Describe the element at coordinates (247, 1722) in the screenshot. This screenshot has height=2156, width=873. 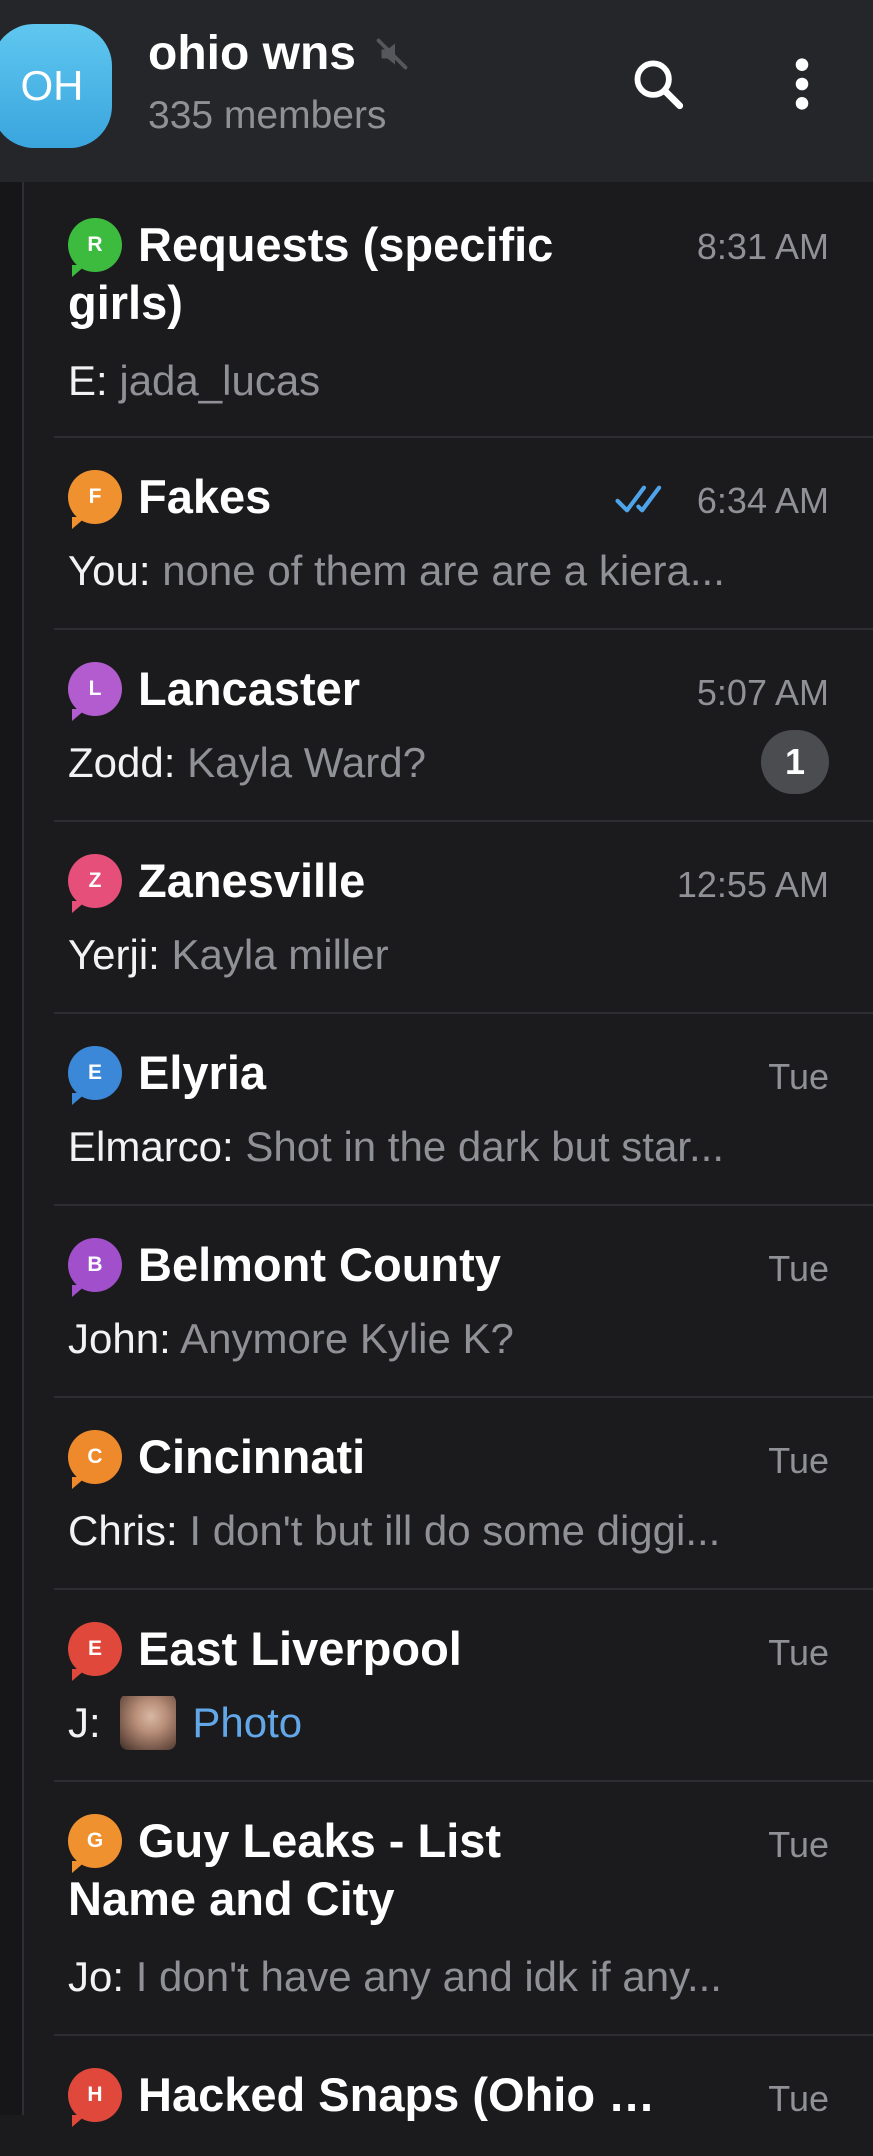
I see `preview-text: Photo` at that location.